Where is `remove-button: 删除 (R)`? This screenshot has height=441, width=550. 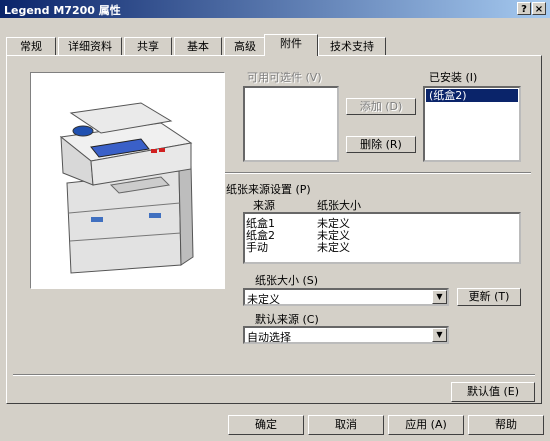
remove-button: 删除 (R) is located at coordinates (381, 144).